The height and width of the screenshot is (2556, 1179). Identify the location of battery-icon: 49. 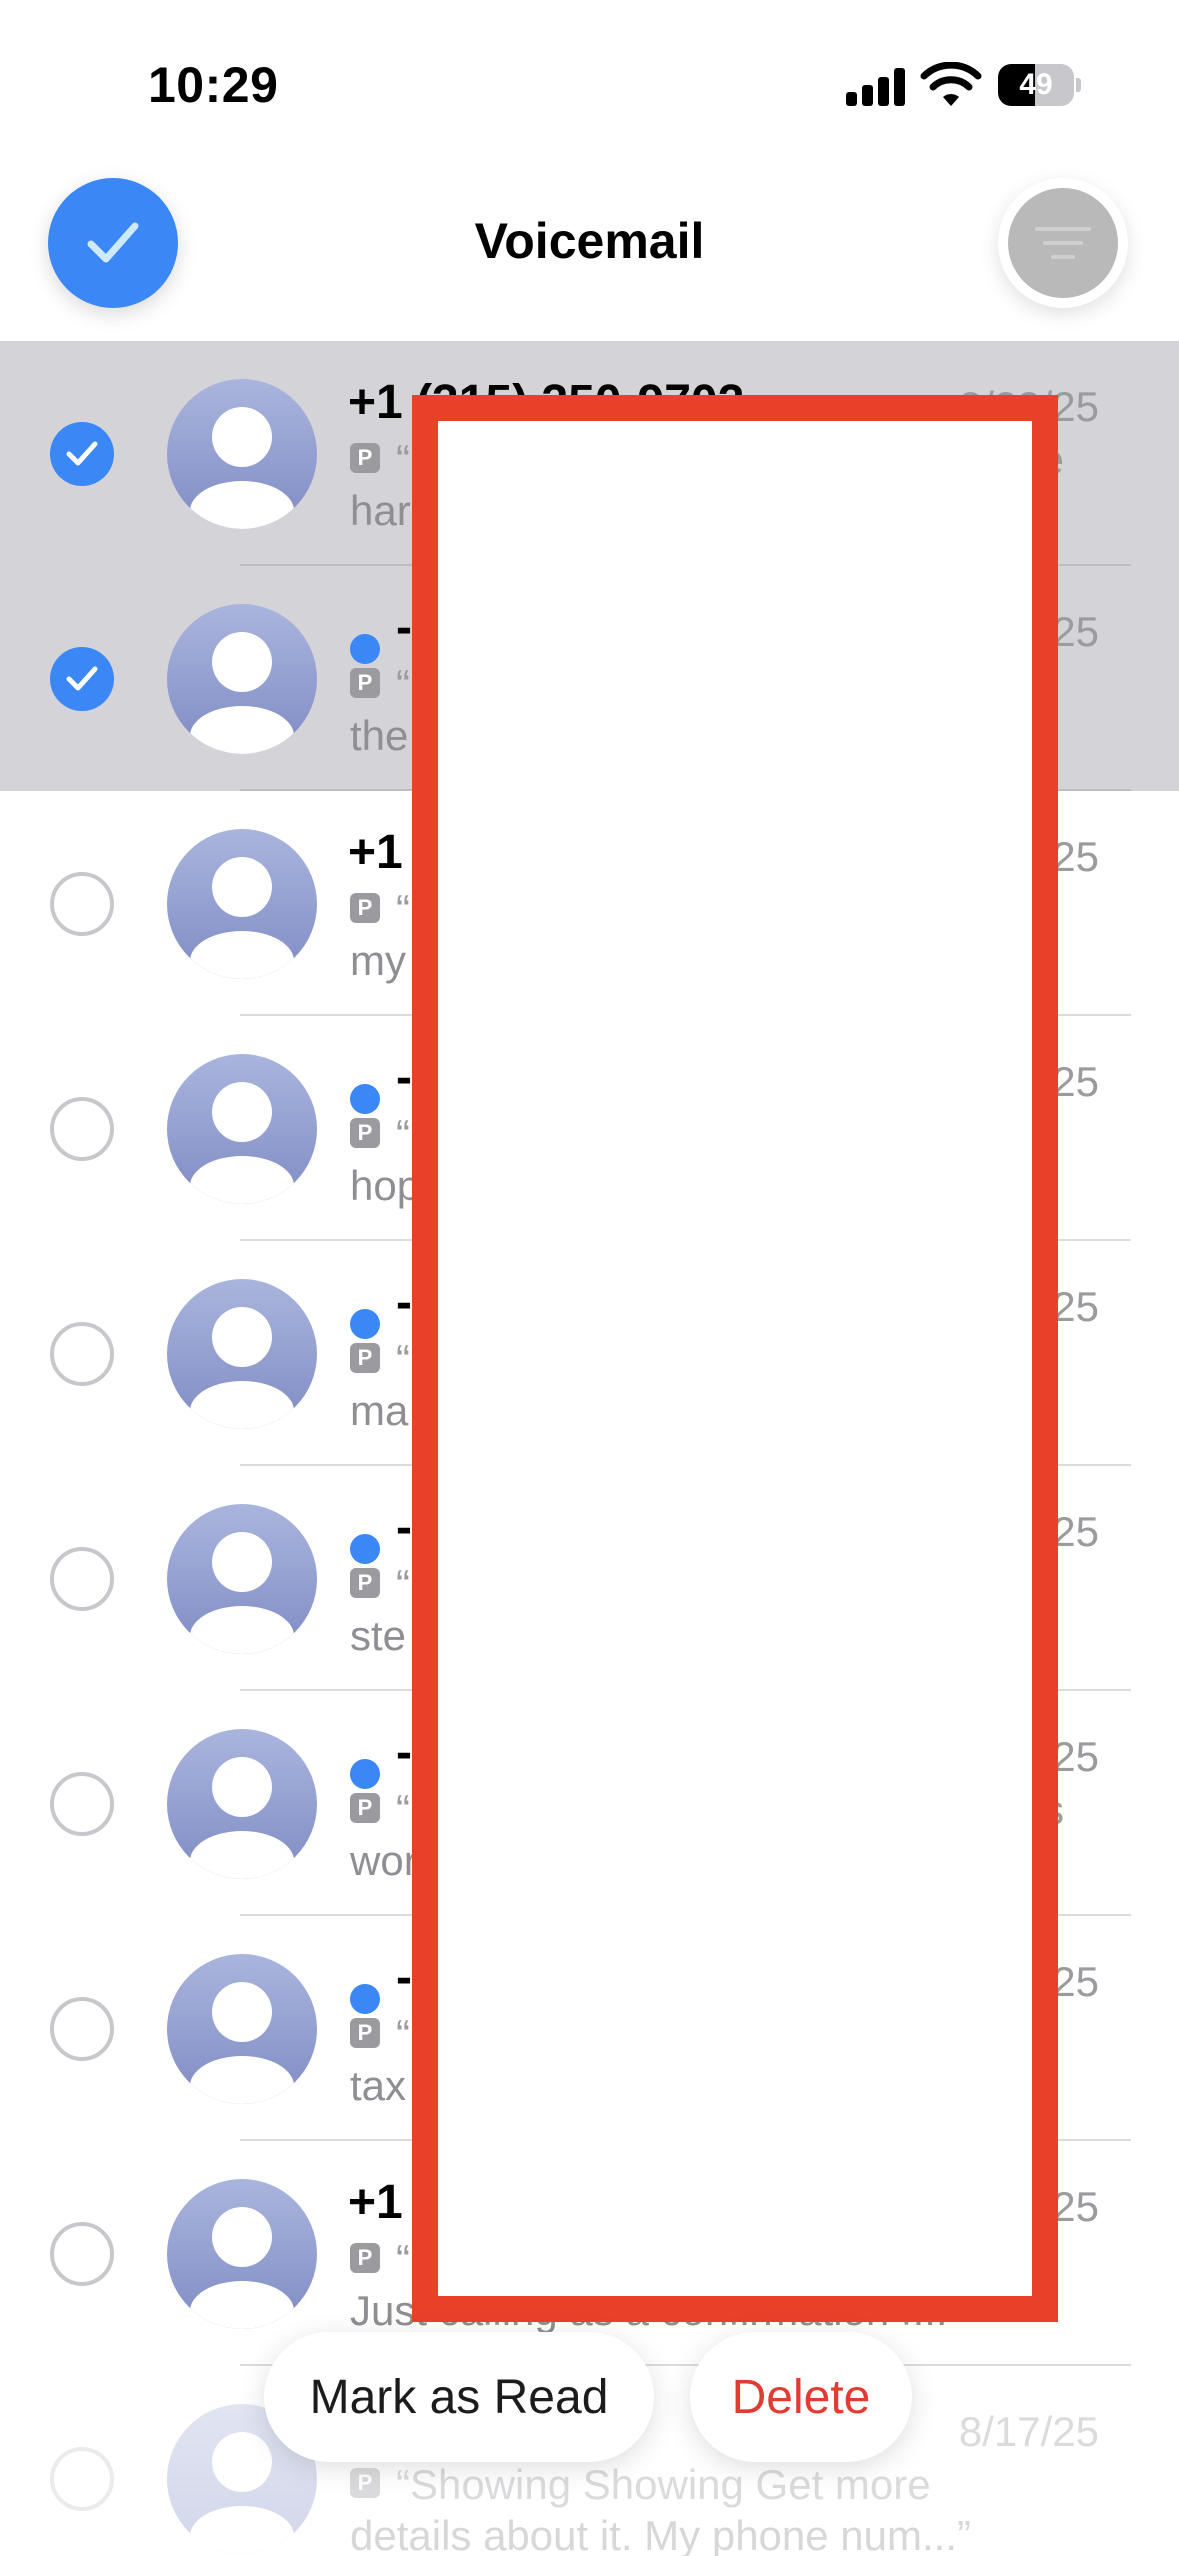
(1039, 85).